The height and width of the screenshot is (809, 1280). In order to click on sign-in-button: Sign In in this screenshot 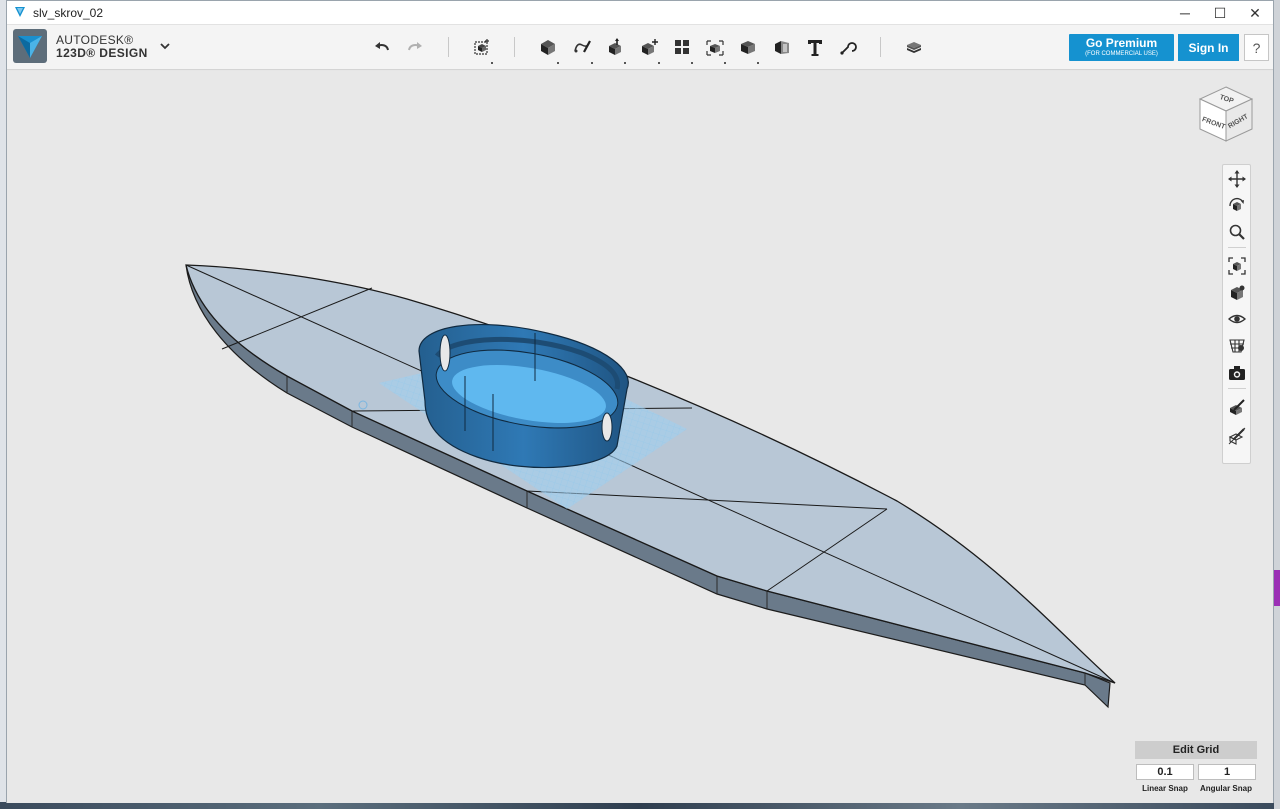, I will do `click(1208, 47)`.